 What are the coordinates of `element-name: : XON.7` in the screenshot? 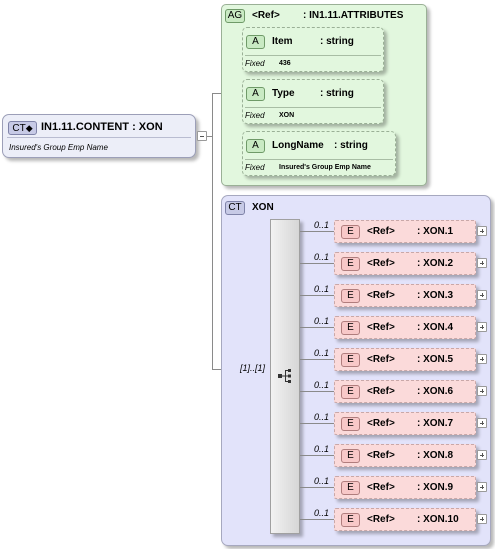 It's located at (435, 423).